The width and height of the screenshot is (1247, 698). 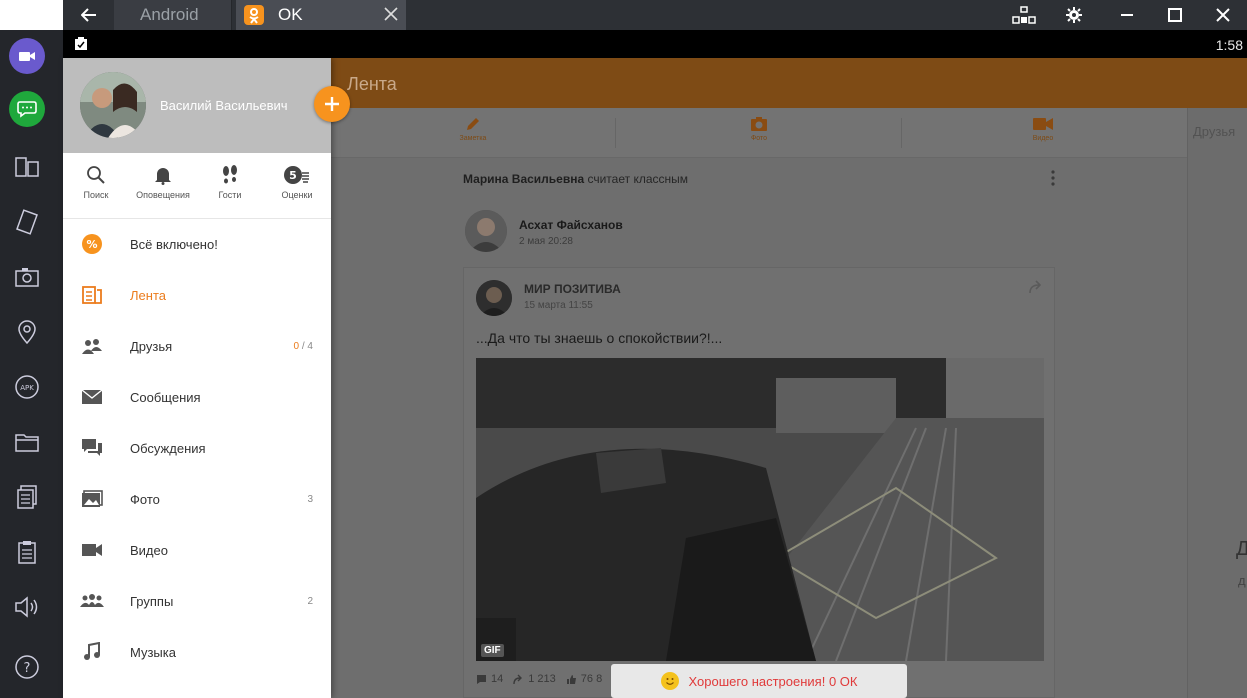 What do you see at coordinates (773, 681) in the screenshot?
I see `toast-text: Хорошего настроения! 0 ОК` at bounding box center [773, 681].